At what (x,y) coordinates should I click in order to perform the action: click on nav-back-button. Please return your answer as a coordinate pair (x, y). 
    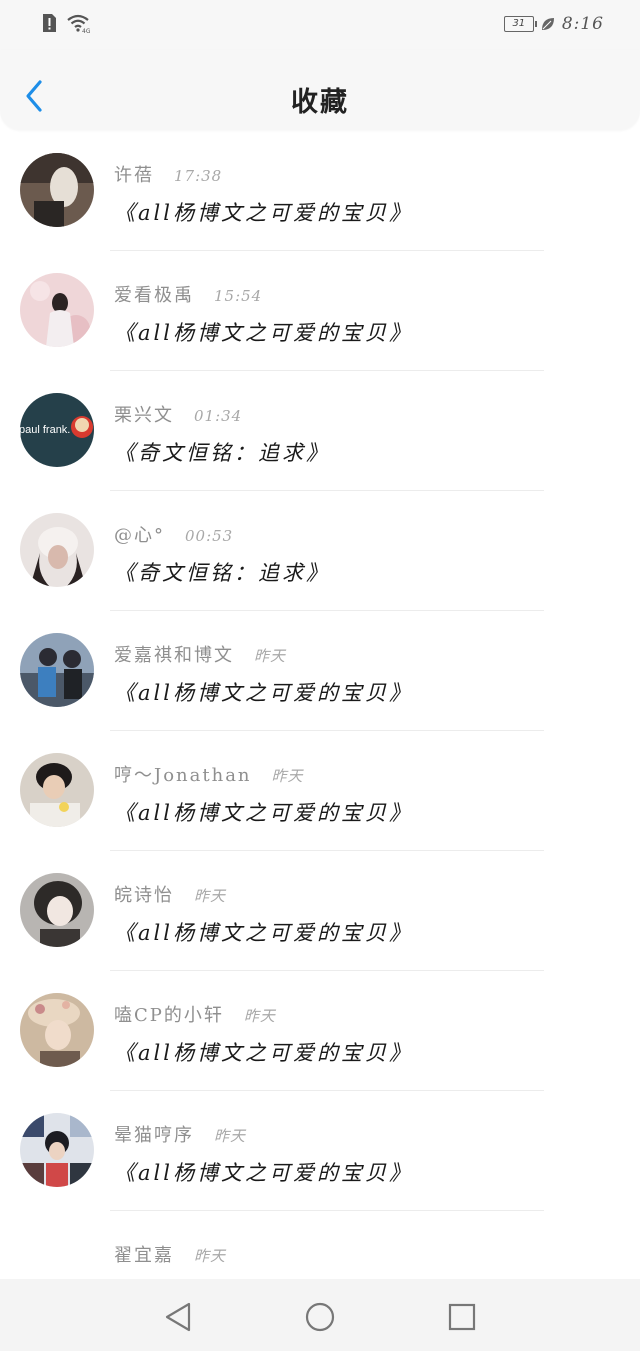
    Looking at the image, I should click on (178, 1317).